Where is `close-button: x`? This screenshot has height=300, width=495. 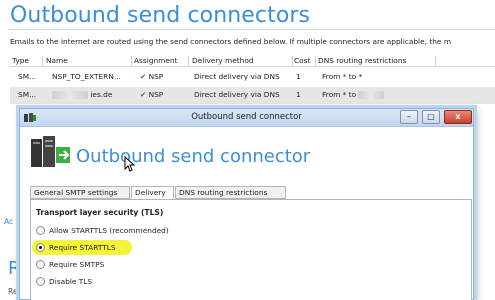 close-button: x is located at coordinates (458, 117).